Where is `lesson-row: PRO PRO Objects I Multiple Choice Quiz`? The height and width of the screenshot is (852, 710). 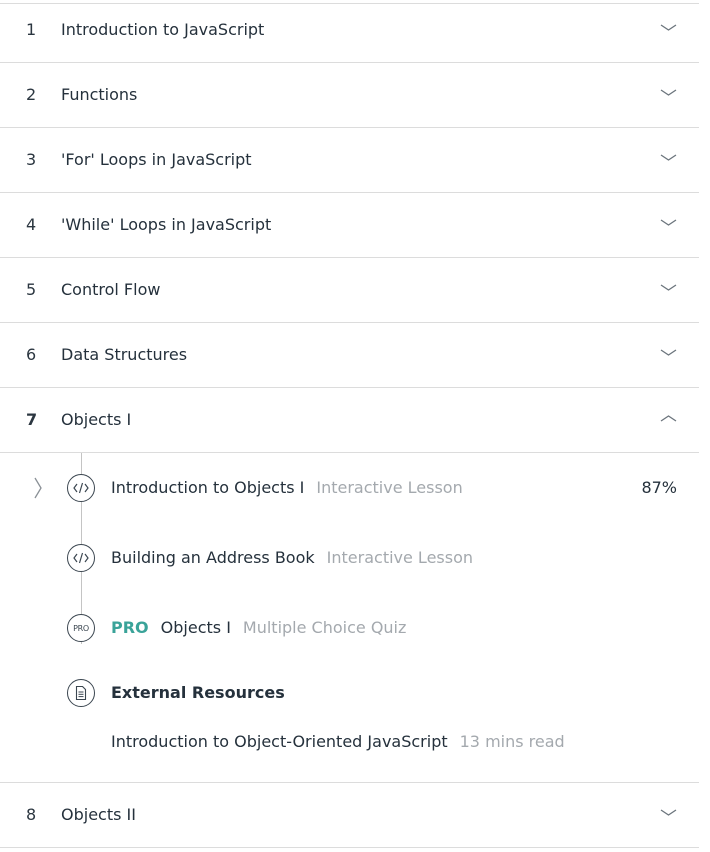 lesson-row: PRO PRO Objects I Multiple Choice Quiz is located at coordinates (349, 627).